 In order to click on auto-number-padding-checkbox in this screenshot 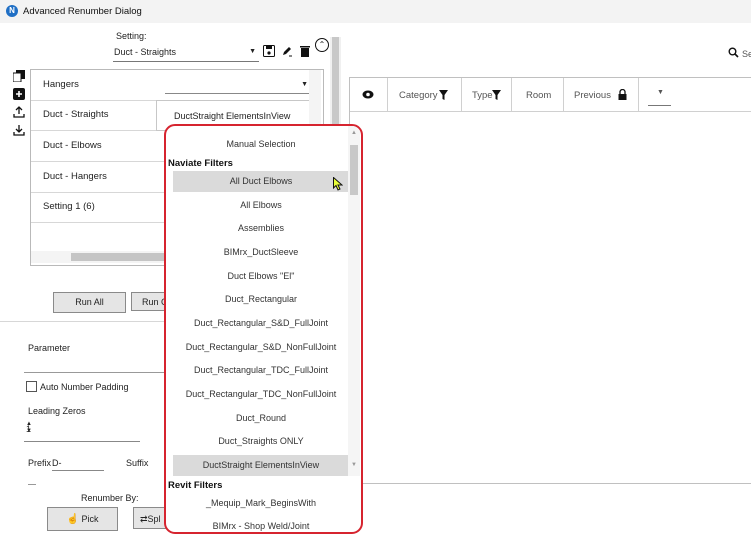, I will do `click(31, 386)`.